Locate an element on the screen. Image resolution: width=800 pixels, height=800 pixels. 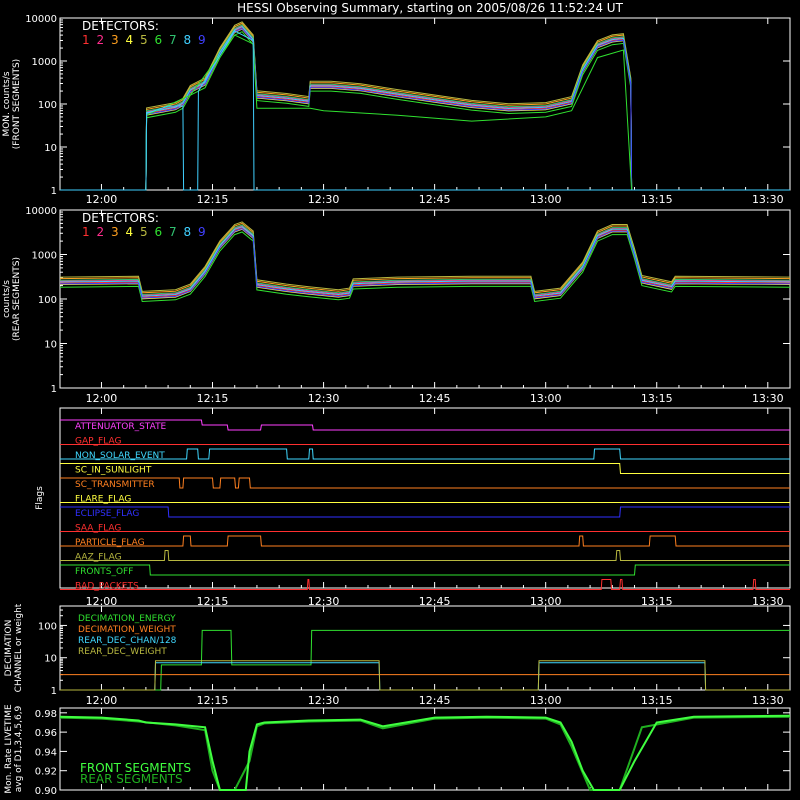
rear-x-tick-label: 13:15 is located at coordinates (657, 398).